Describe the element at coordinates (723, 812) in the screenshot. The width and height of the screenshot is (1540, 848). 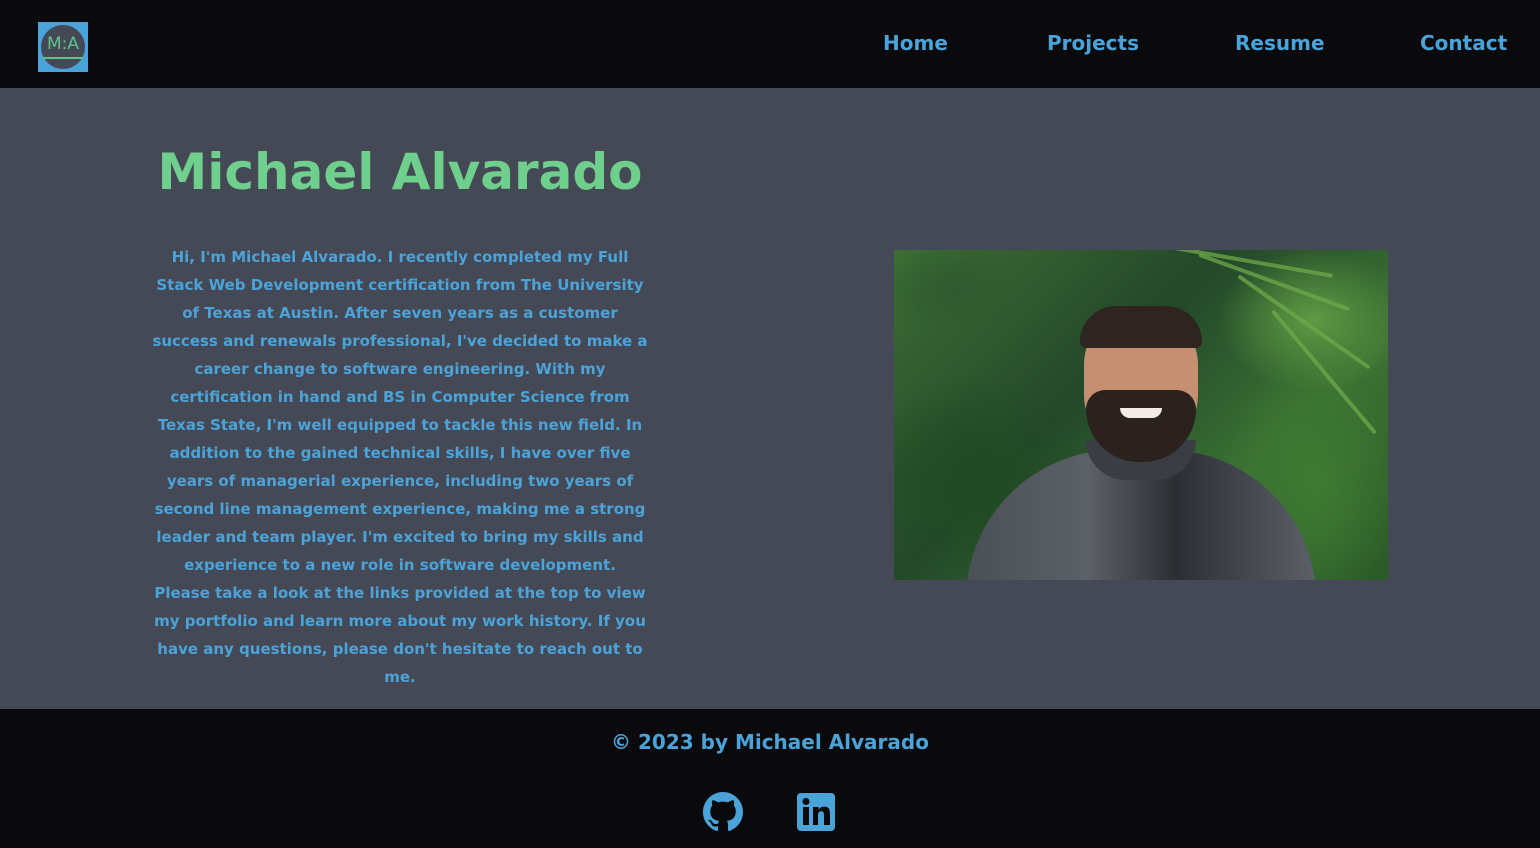
I see `github-icon` at that location.